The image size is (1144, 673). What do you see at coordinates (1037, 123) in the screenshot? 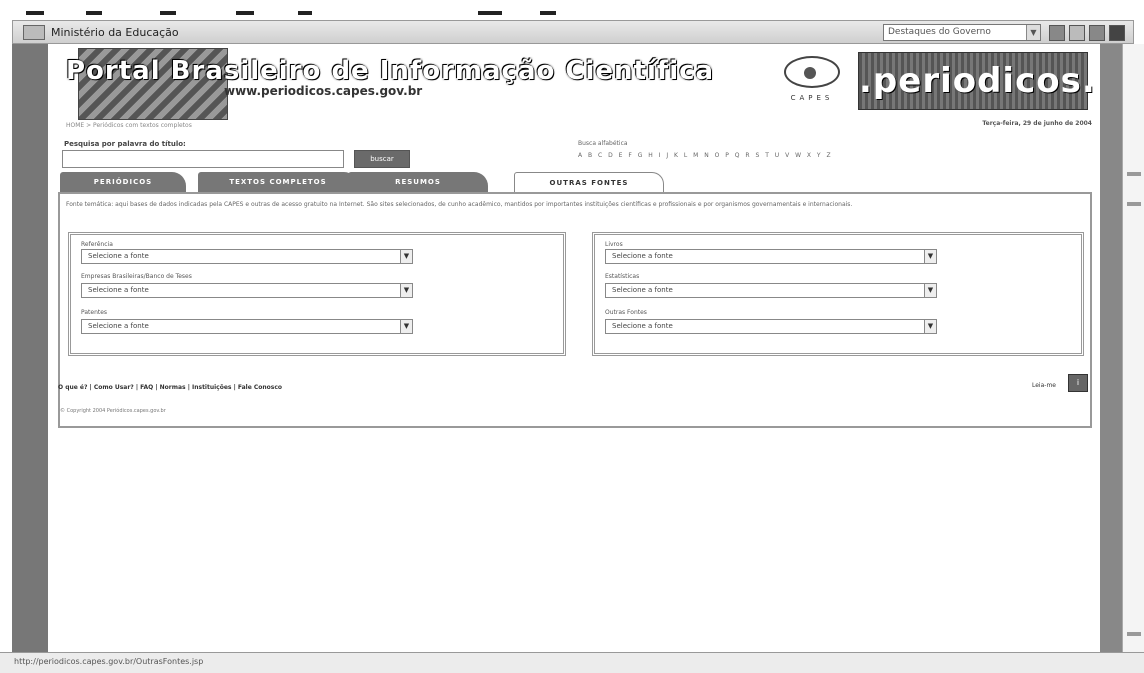
I see `date-text: Terça-feira, 29 de junho de 2004` at bounding box center [1037, 123].